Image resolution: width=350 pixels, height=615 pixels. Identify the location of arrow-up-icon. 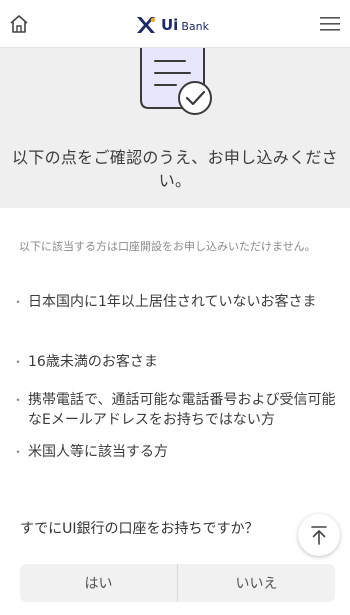
(319, 535).